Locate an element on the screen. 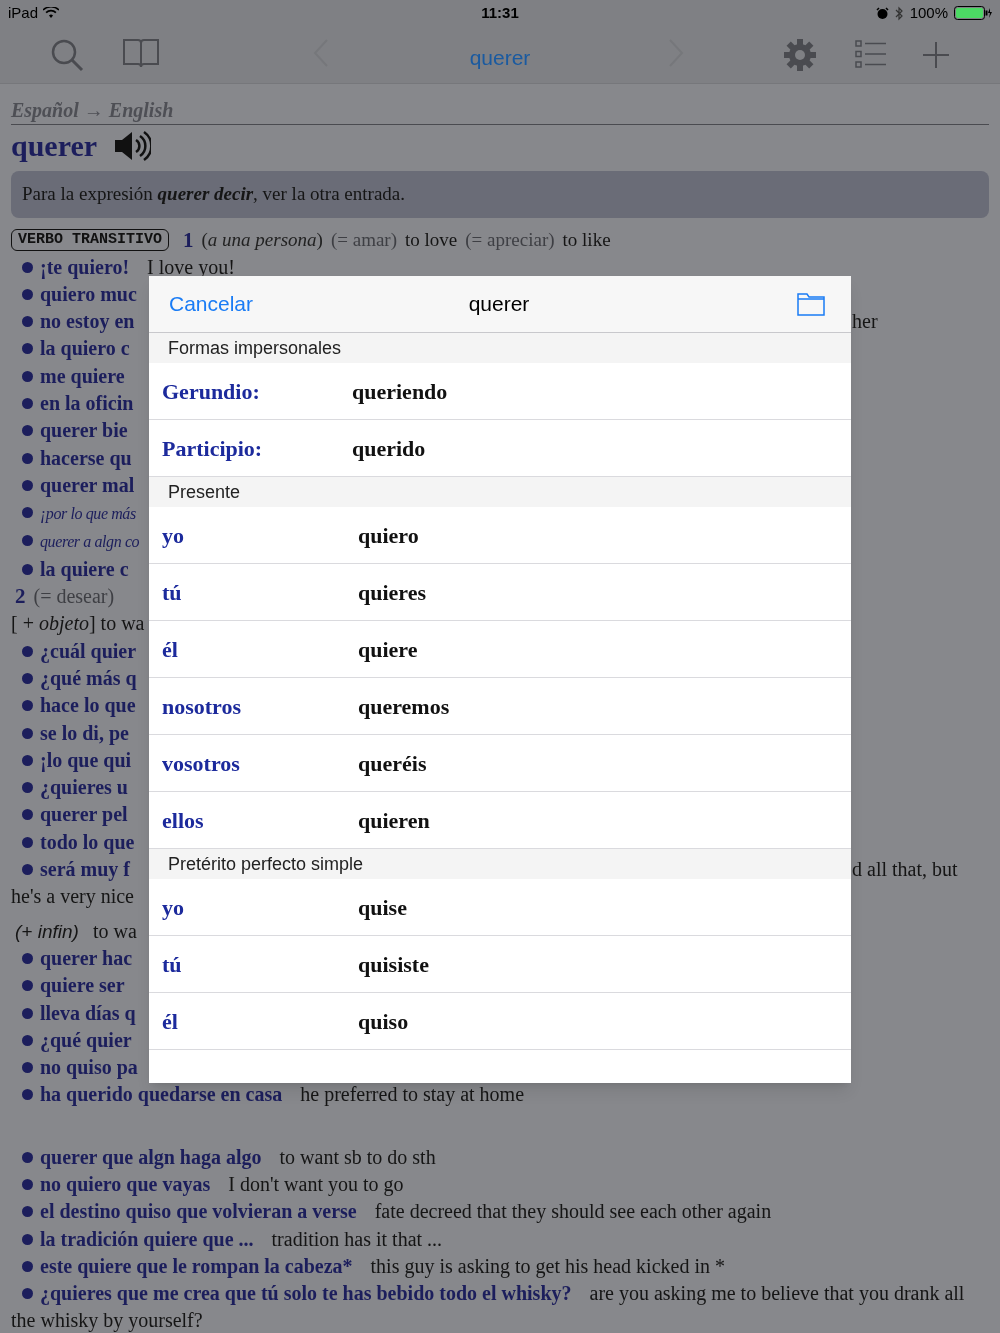  context-label: (a una persona) is located at coordinates (262, 239).